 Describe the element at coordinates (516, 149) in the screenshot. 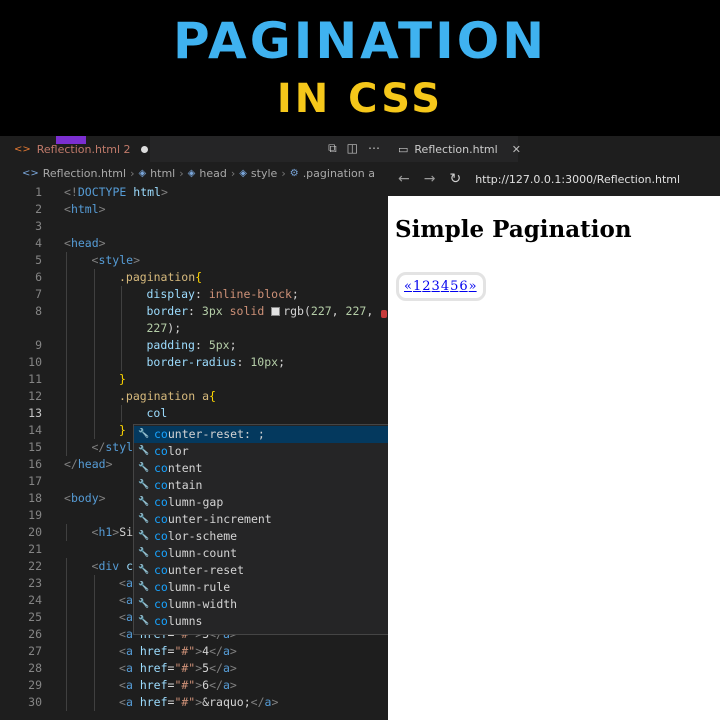

I see `close-tab-icon: ✕` at that location.